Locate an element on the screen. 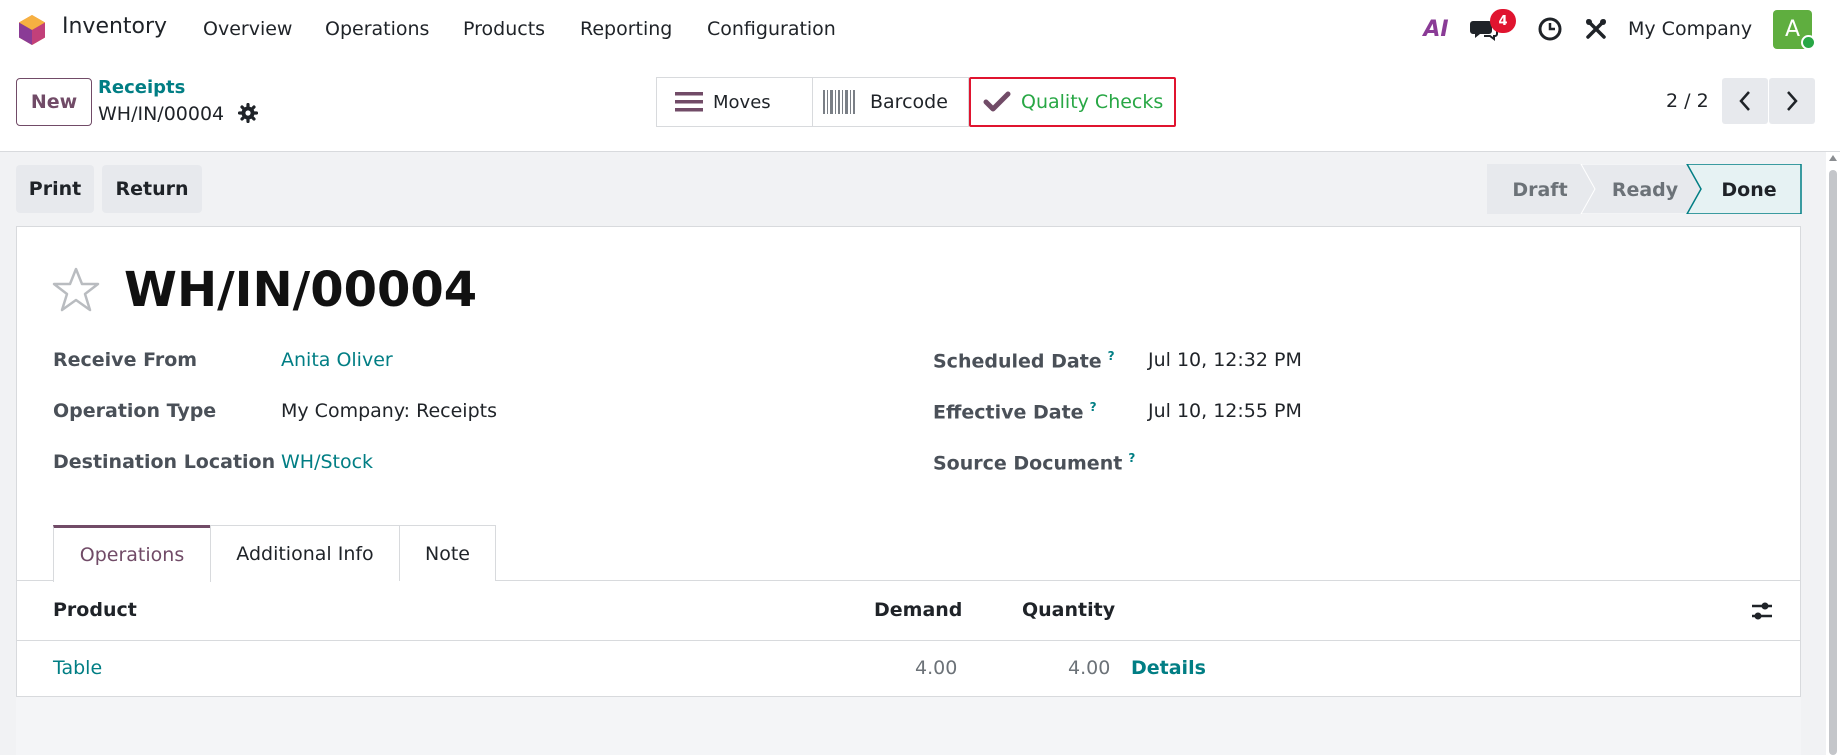  breadcrumb-current: WH/IN/00004 is located at coordinates (161, 114).